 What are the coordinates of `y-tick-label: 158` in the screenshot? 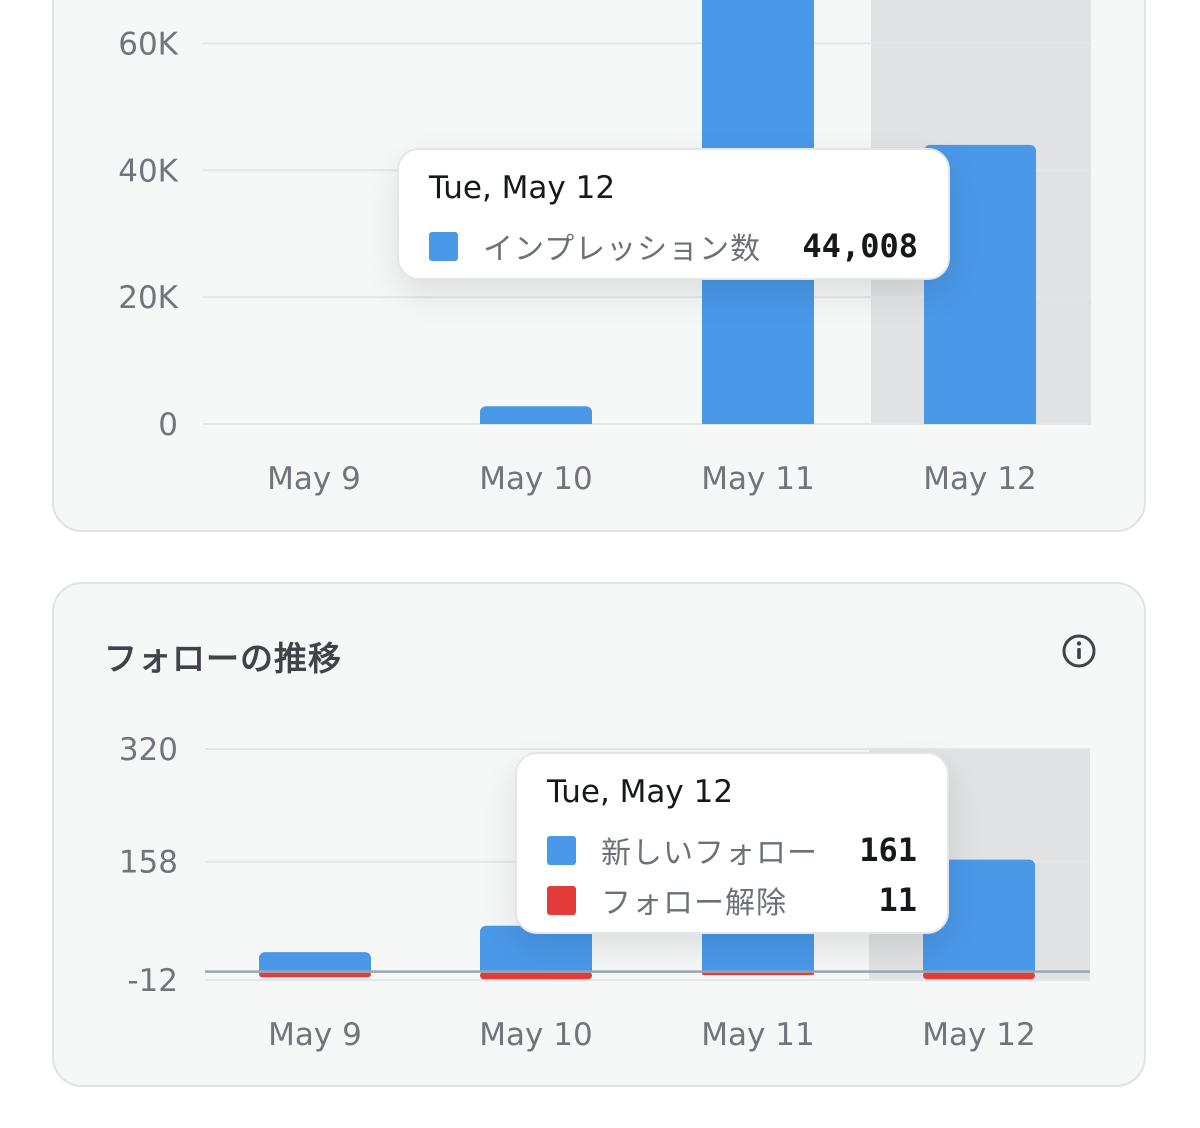 It's located at (148, 863).